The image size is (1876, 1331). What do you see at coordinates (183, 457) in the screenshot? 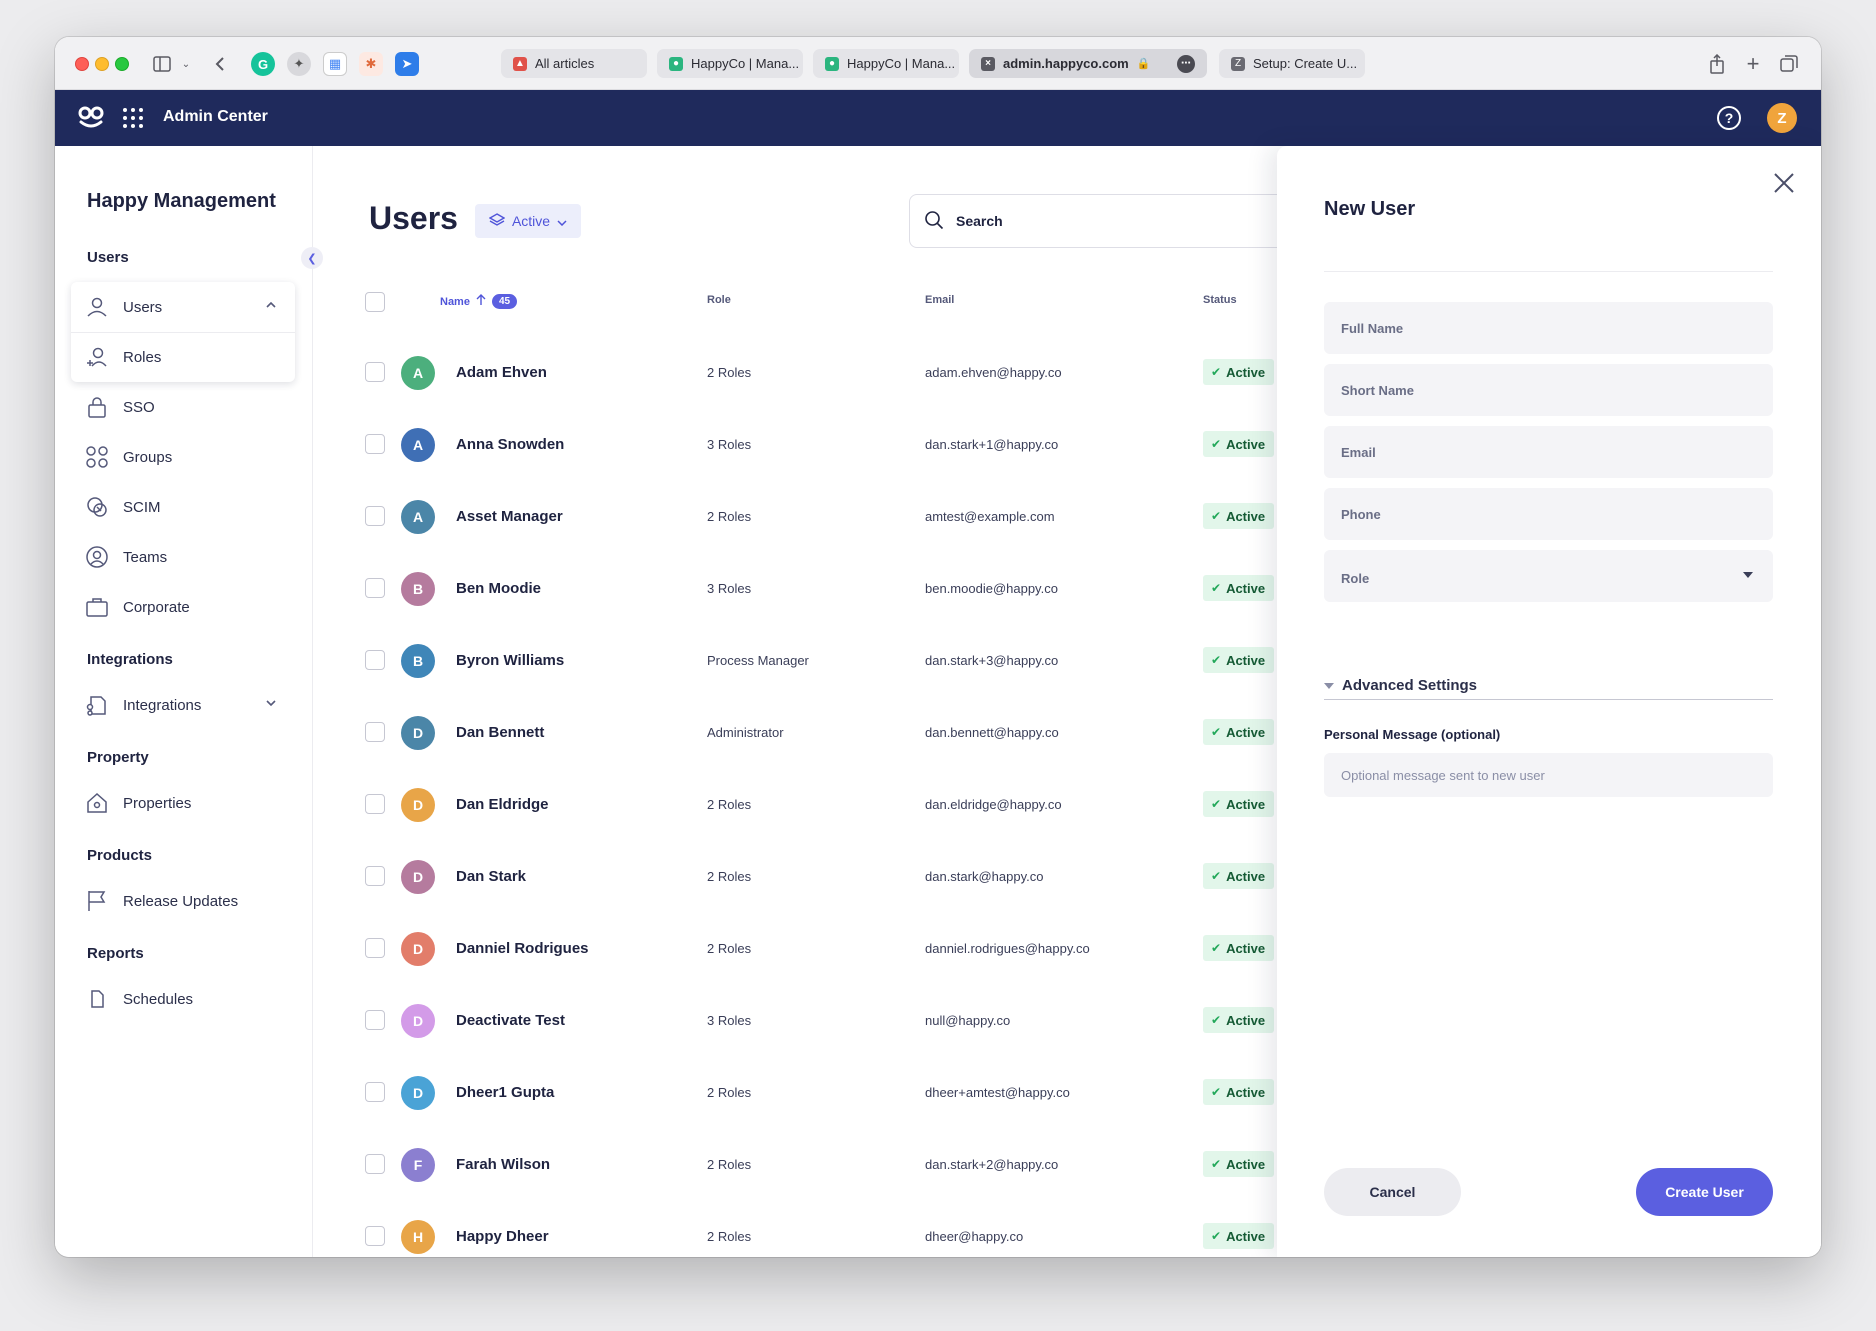
I see `sidebar-item-groups: Groups` at bounding box center [183, 457].